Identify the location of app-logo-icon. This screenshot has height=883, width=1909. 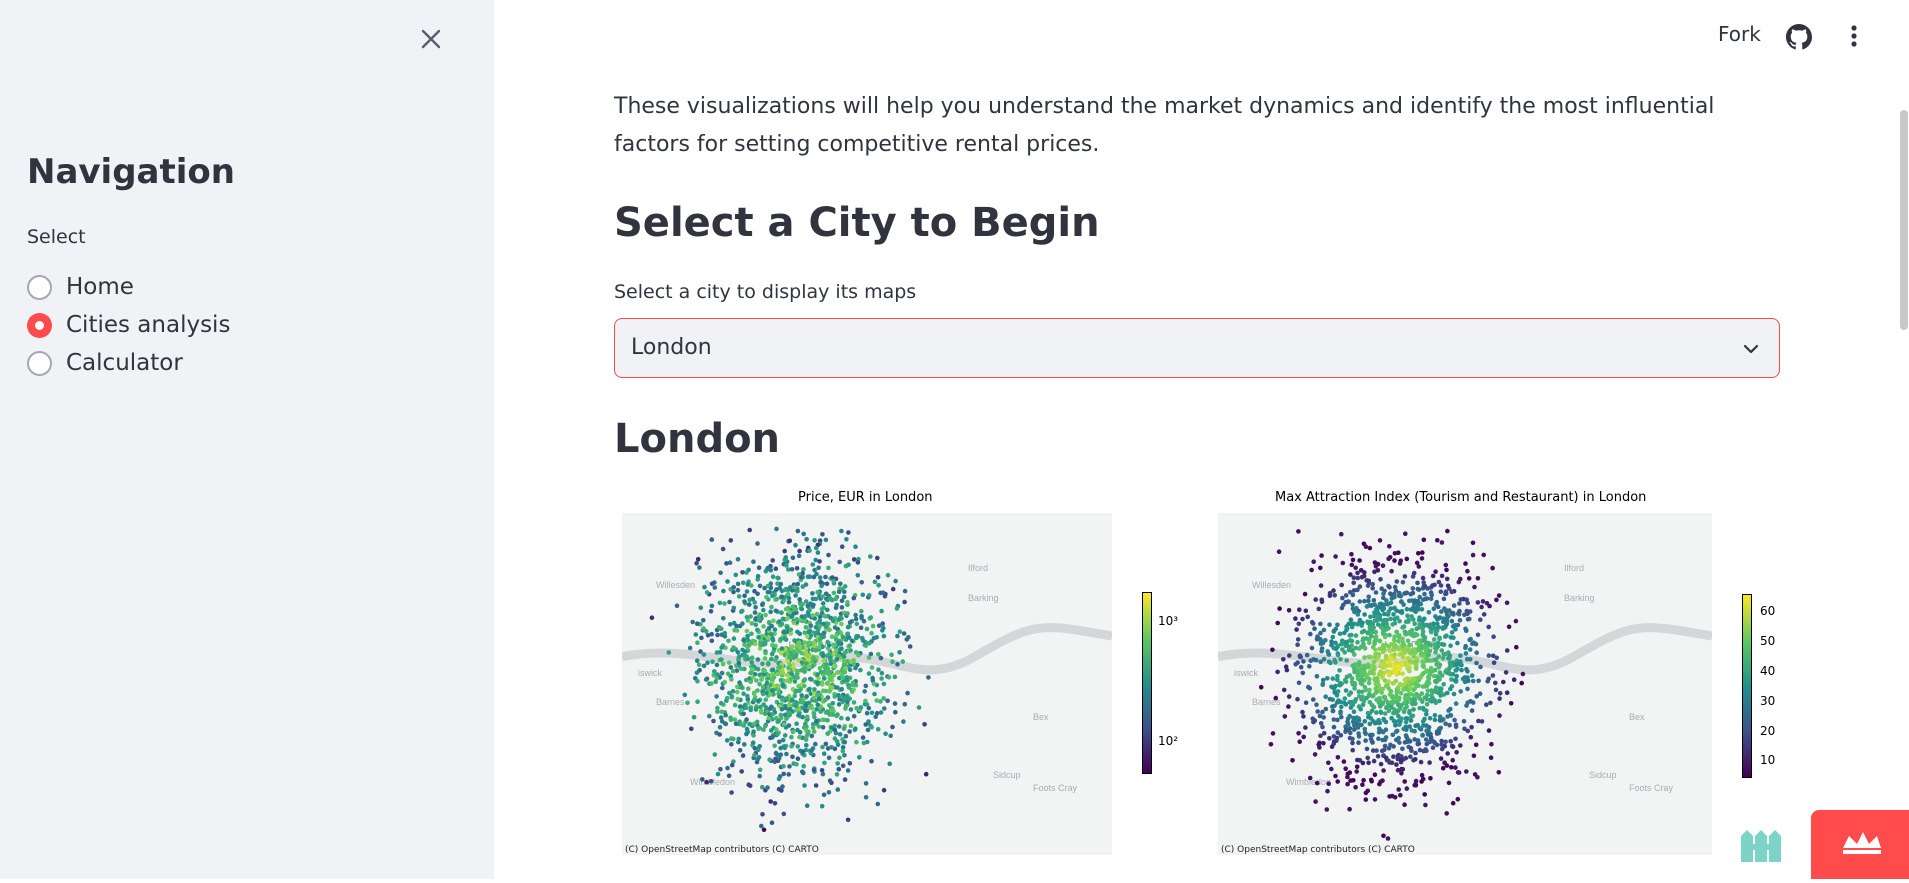
(1761, 844).